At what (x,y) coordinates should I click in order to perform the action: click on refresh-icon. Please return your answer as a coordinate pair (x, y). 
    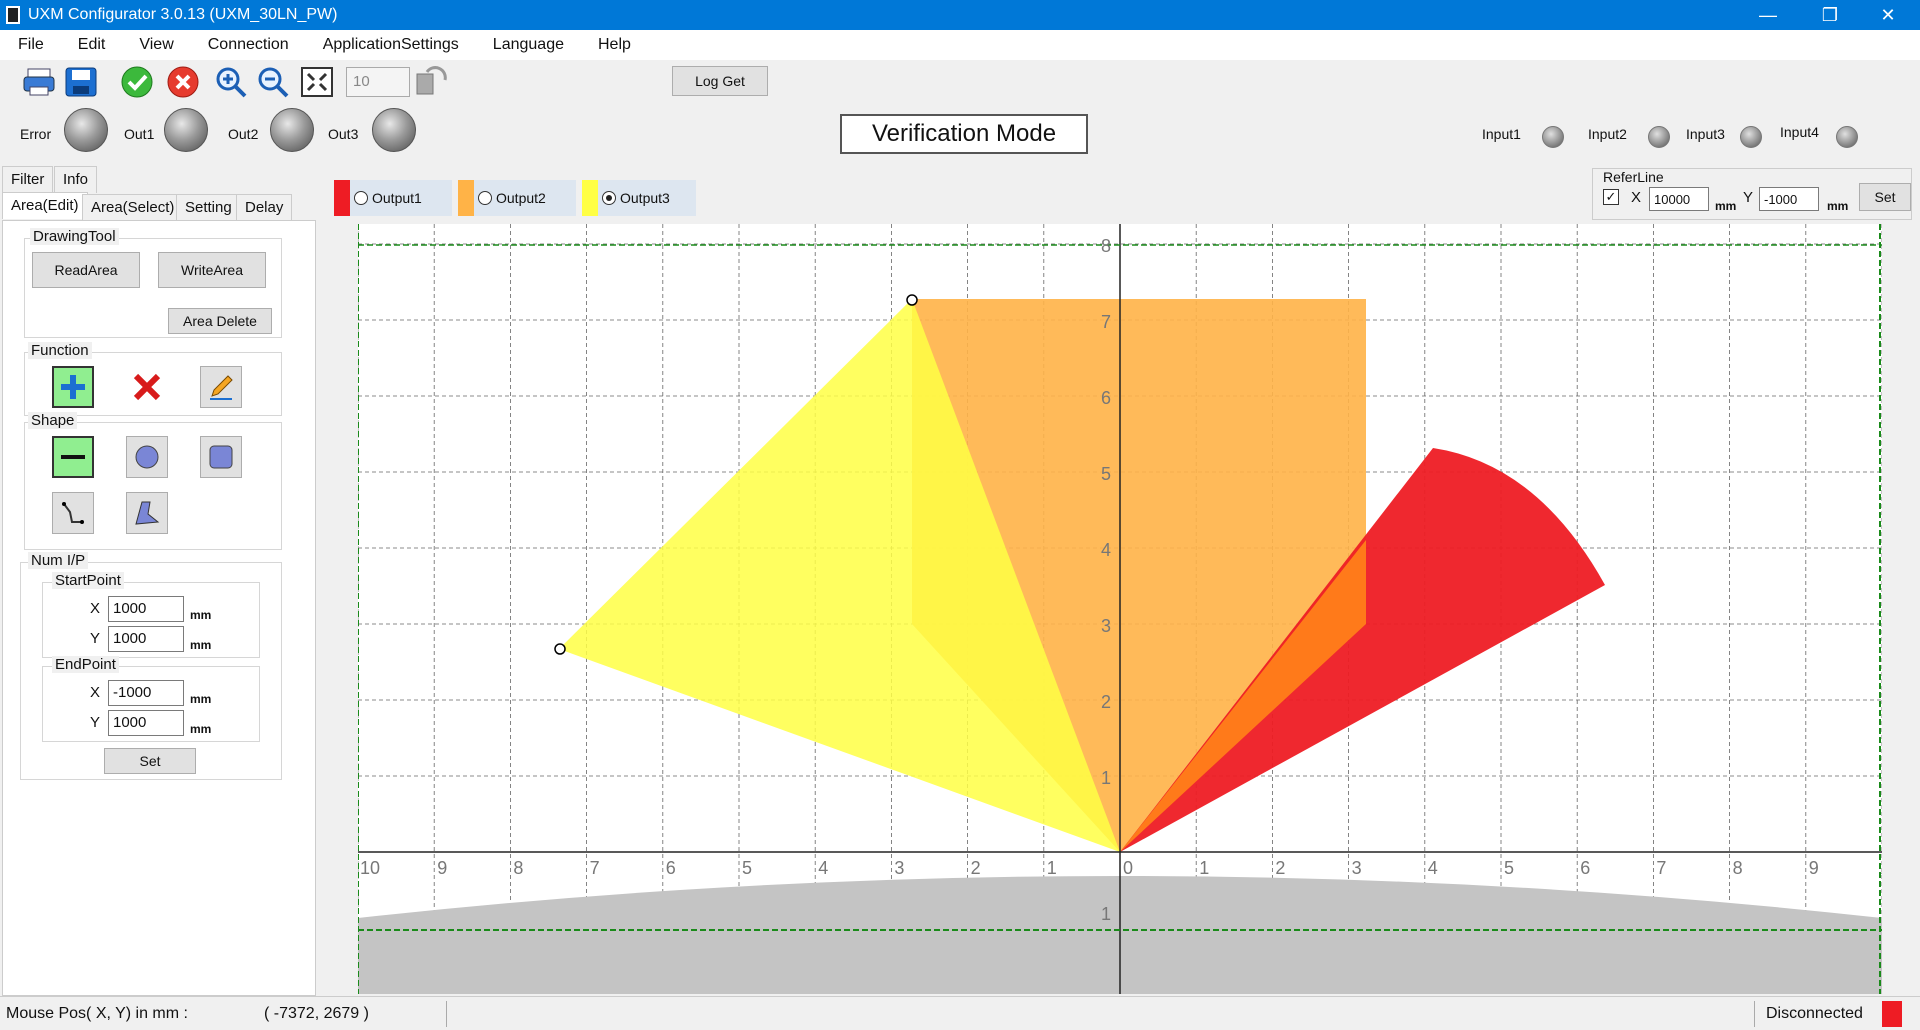
    Looking at the image, I should click on (431, 82).